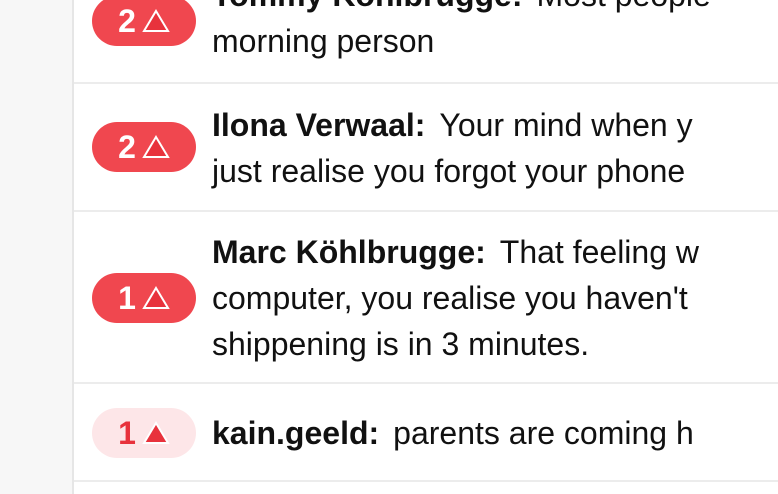  I want to click on message-line: Ilona Verwaal: Your mind when y, so click(452, 125).